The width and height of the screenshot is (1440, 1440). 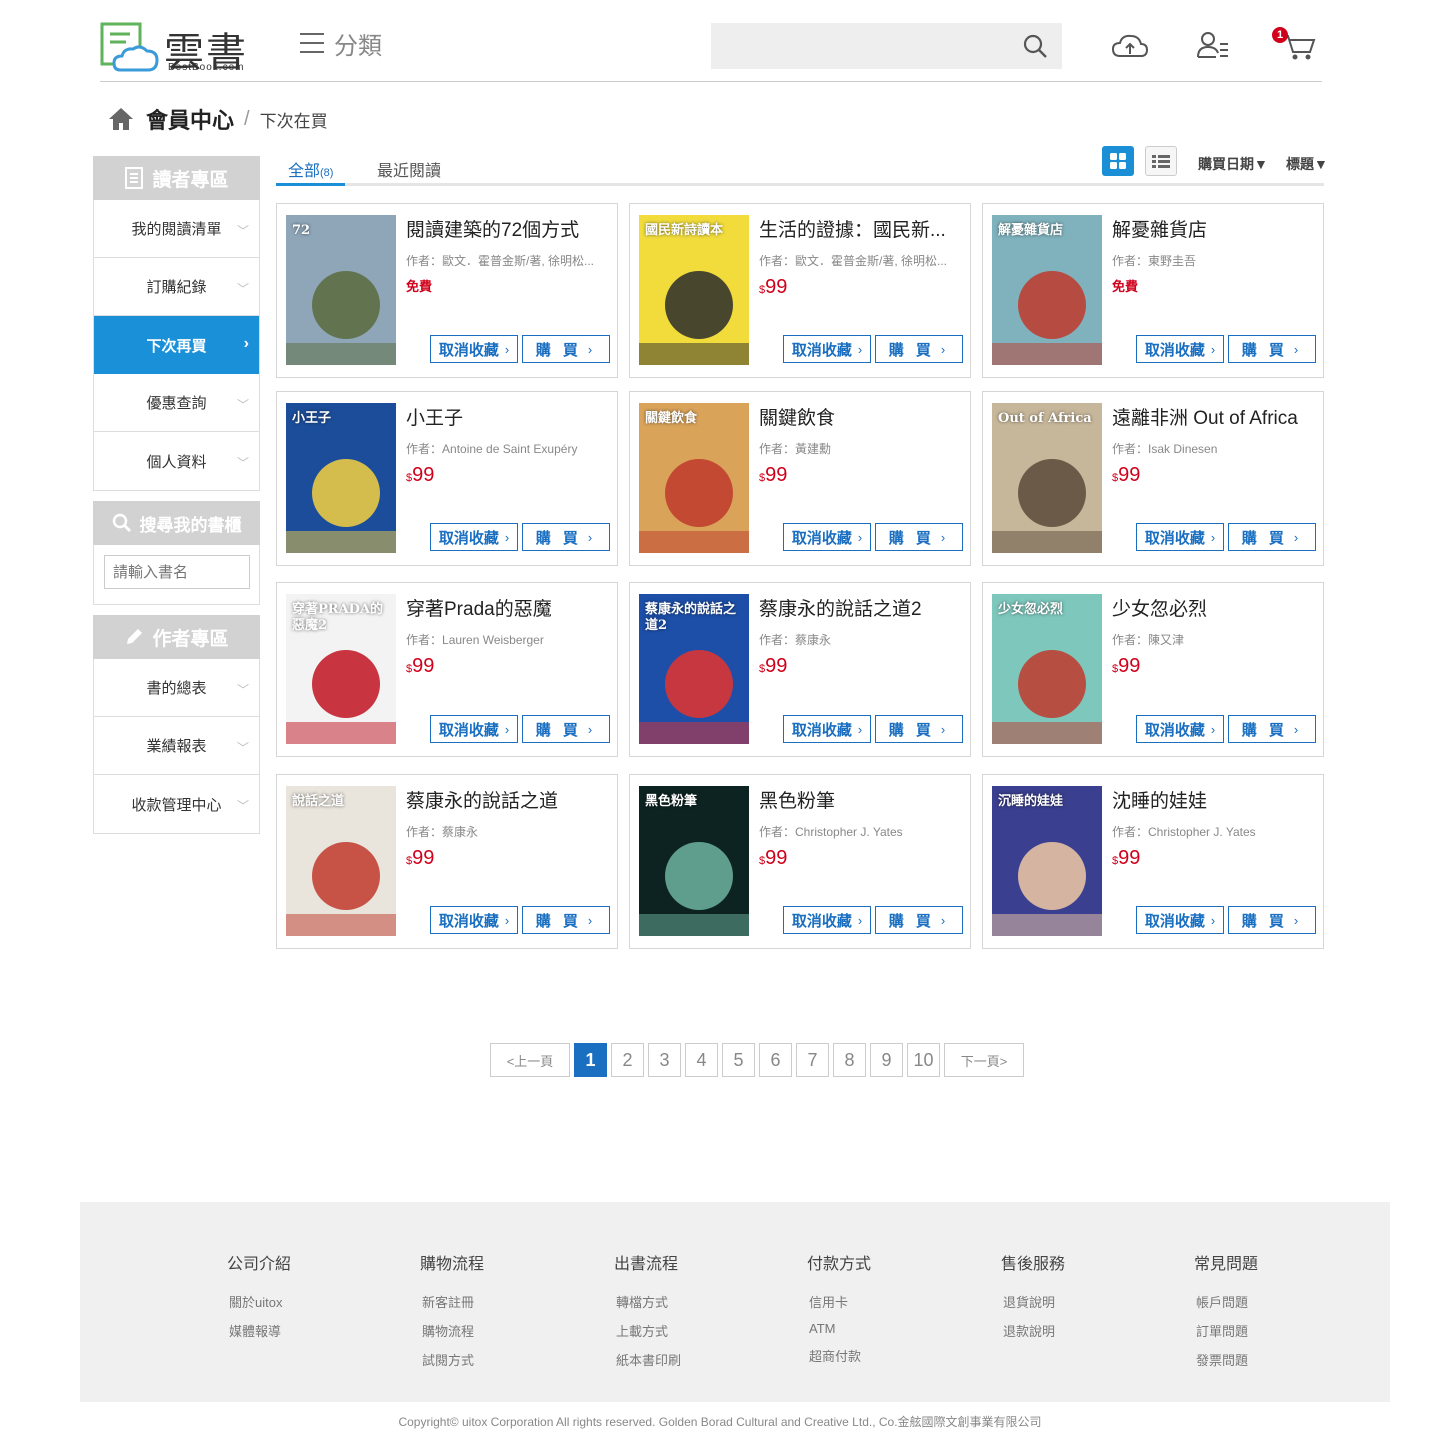 I want to click on page-number-button: 5, so click(x=738, y=1060).